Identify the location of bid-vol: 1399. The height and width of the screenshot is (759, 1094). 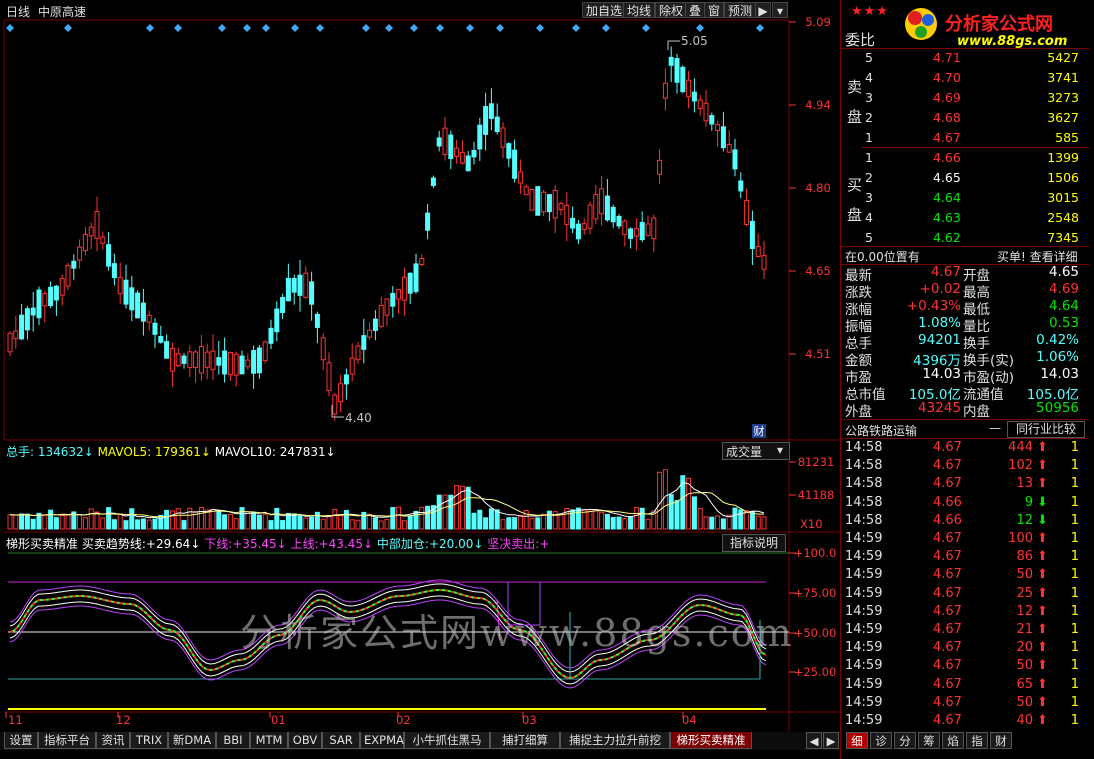
(1063, 157).